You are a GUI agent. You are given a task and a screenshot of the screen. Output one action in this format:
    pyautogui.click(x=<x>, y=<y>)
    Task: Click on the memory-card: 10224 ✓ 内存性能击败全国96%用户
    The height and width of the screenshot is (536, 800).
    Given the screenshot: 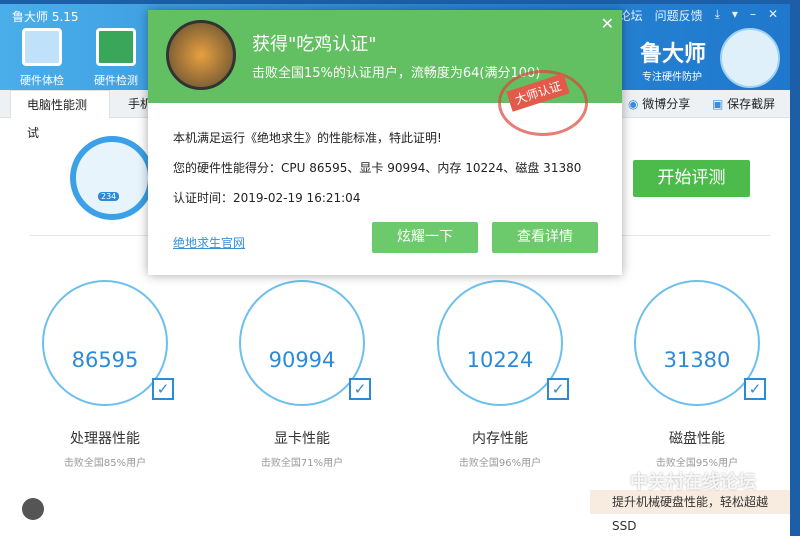 What is the action you would take?
    pyautogui.click(x=500, y=374)
    